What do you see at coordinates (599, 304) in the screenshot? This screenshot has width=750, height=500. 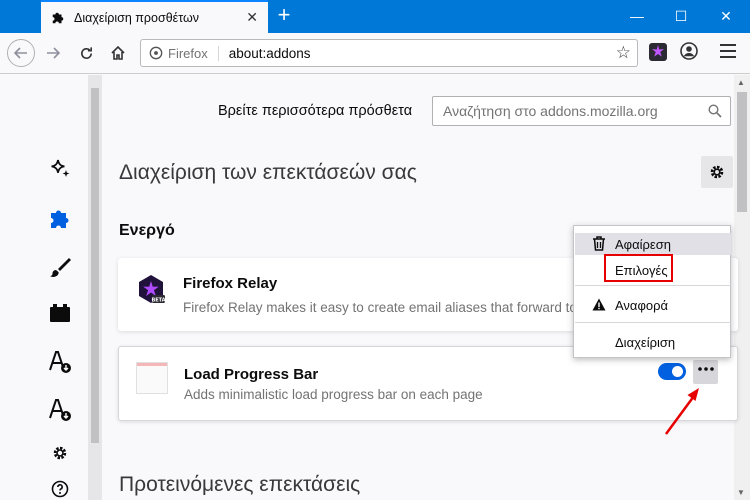 I see `warning-icon` at bounding box center [599, 304].